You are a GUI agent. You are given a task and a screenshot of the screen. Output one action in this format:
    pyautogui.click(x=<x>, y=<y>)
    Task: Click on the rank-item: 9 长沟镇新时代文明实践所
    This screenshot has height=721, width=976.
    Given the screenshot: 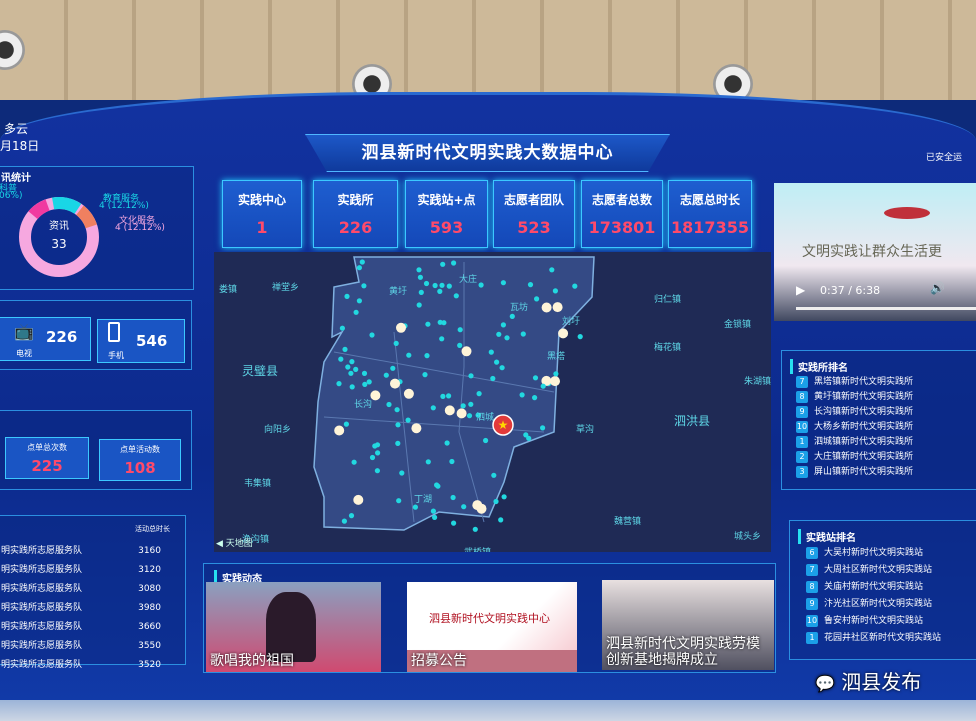 What is the action you would take?
    pyautogui.click(x=854, y=412)
    